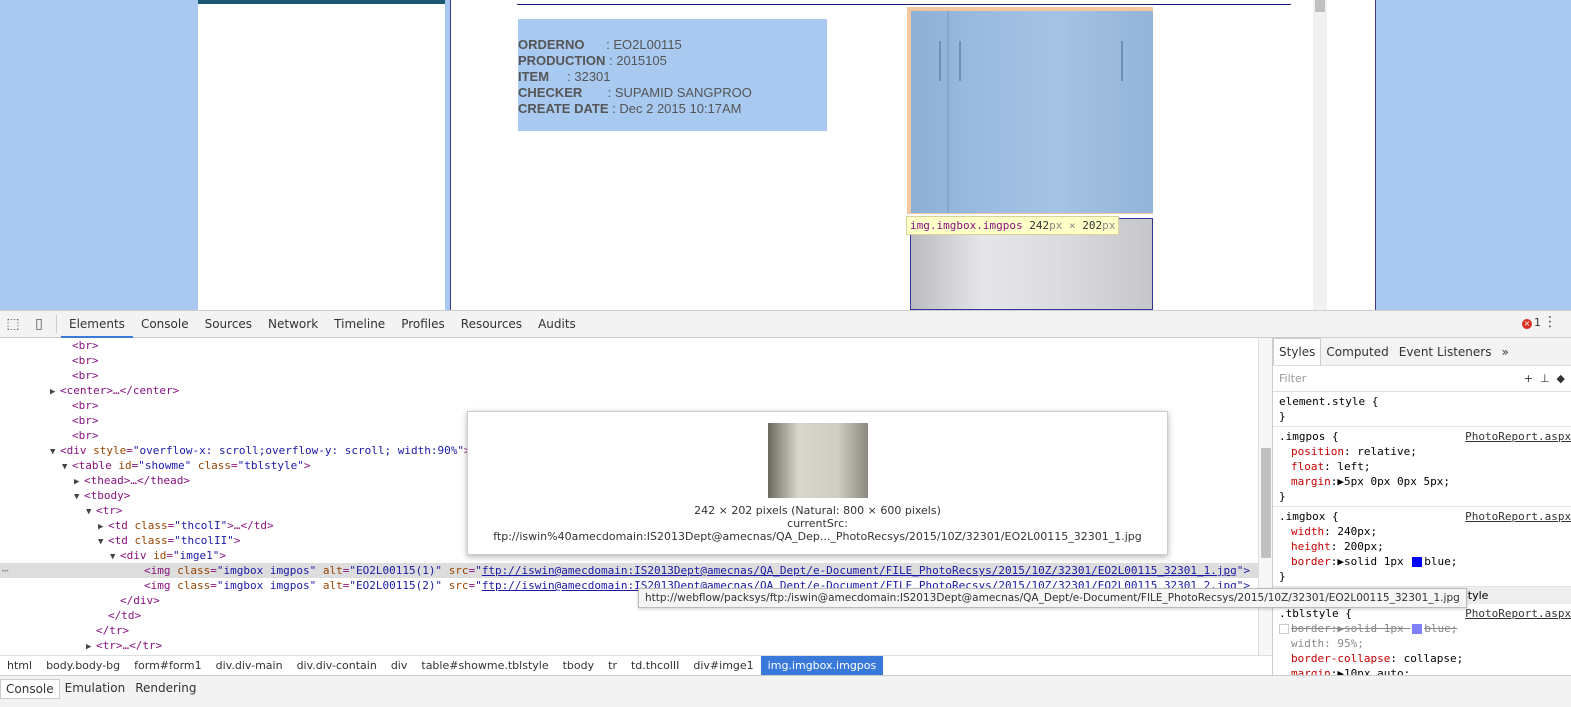  Describe the element at coordinates (612, 666) in the screenshot. I see `breadcrumb-item: tr` at that location.